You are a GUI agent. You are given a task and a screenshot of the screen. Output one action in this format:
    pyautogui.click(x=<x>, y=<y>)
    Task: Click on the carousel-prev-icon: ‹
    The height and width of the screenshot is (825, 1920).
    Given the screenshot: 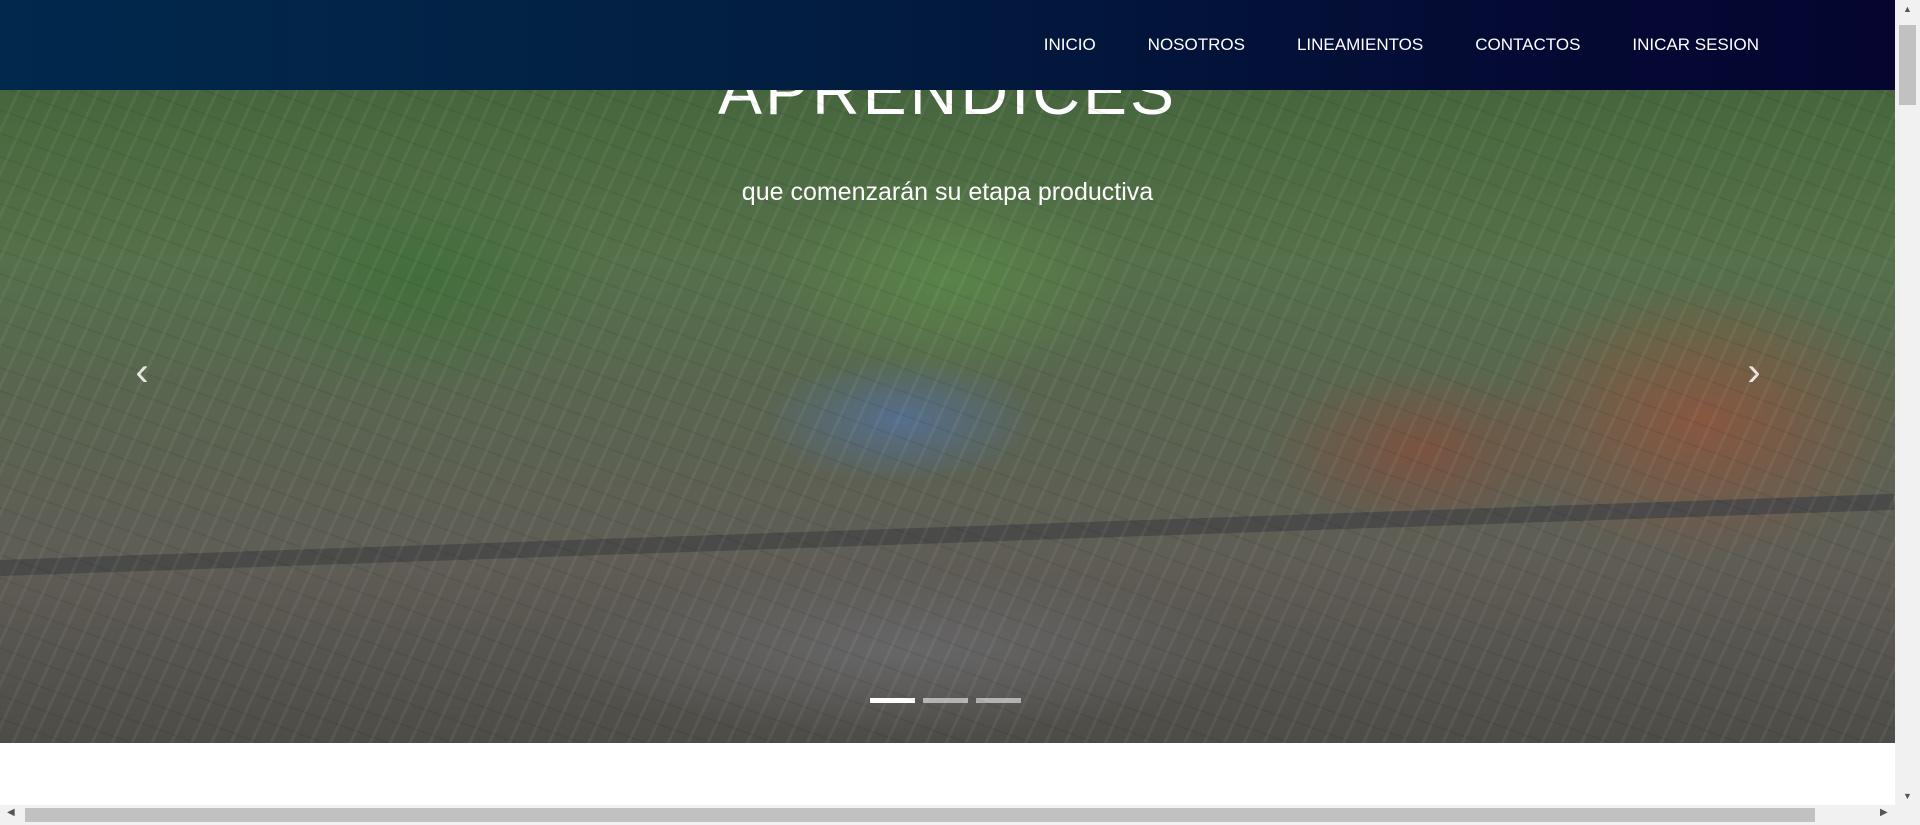 What is the action you would take?
    pyautogui.click(x=142, y=372)
    